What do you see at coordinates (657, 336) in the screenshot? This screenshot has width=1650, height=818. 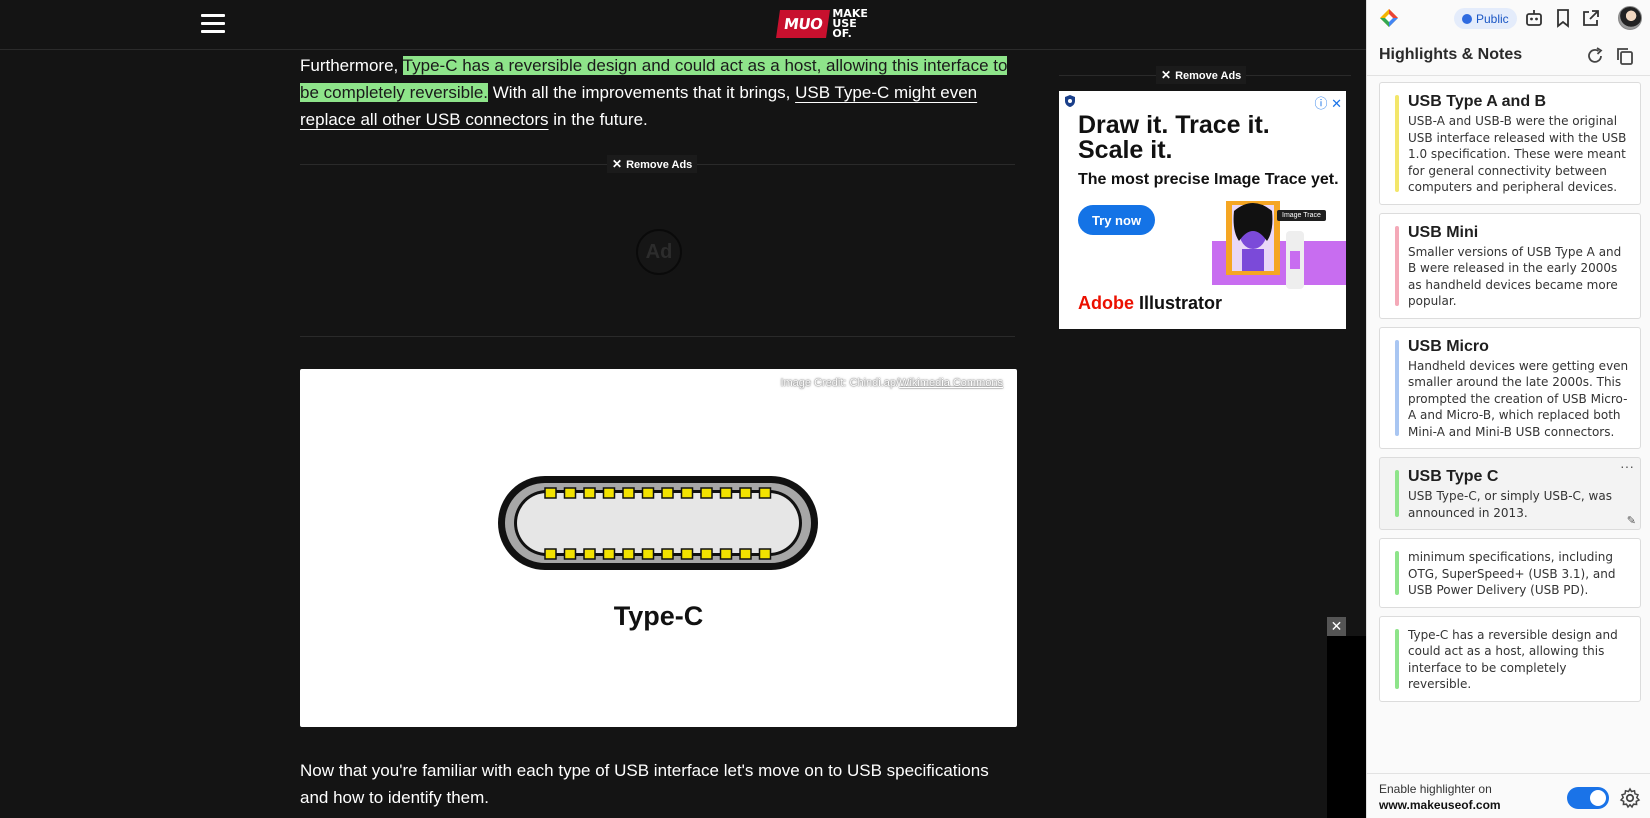 I see `divider` at bounding box center [657, 336].